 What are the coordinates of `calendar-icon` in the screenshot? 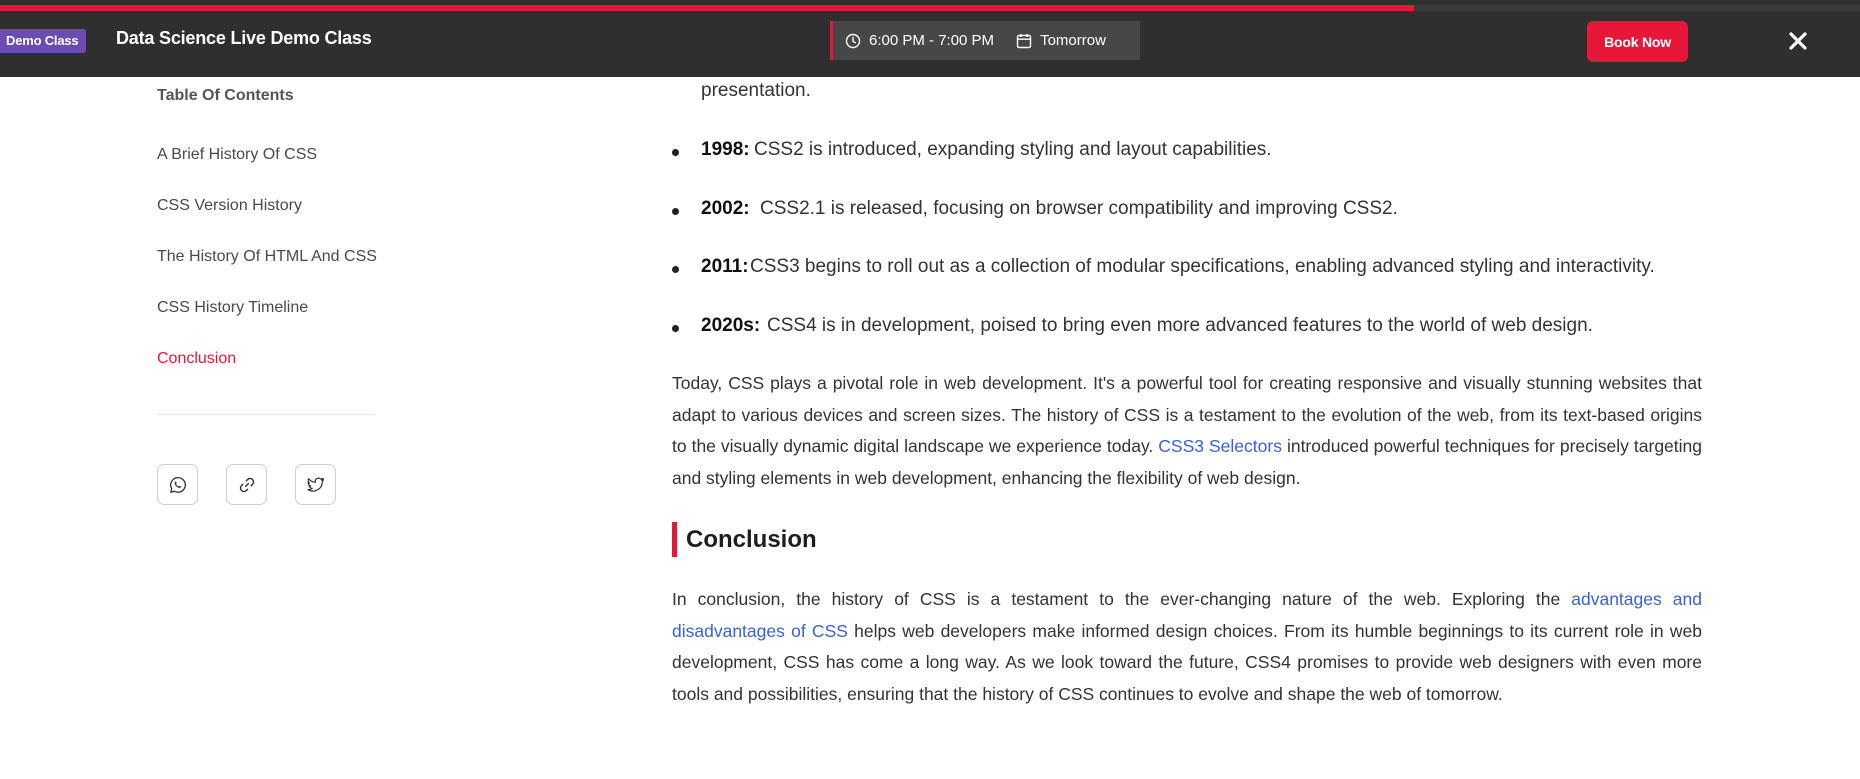 It's located at (1024, 41).